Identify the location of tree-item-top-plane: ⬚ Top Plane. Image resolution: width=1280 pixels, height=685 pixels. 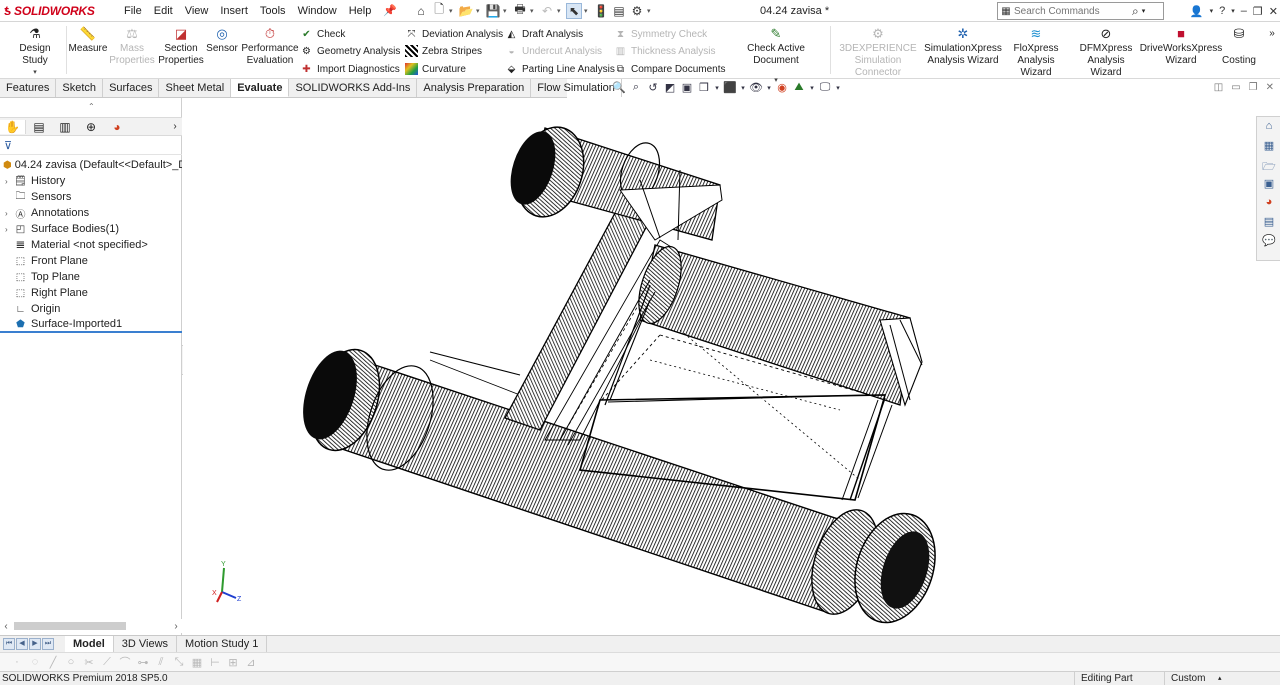
(91, 277).